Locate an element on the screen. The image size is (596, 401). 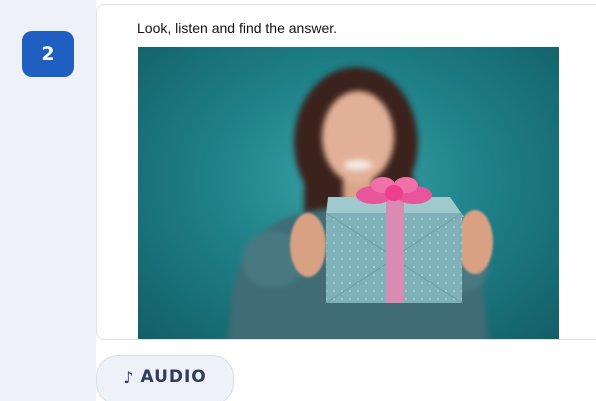
audio-button-label: AUDIO is located at coordinates (173, 377).